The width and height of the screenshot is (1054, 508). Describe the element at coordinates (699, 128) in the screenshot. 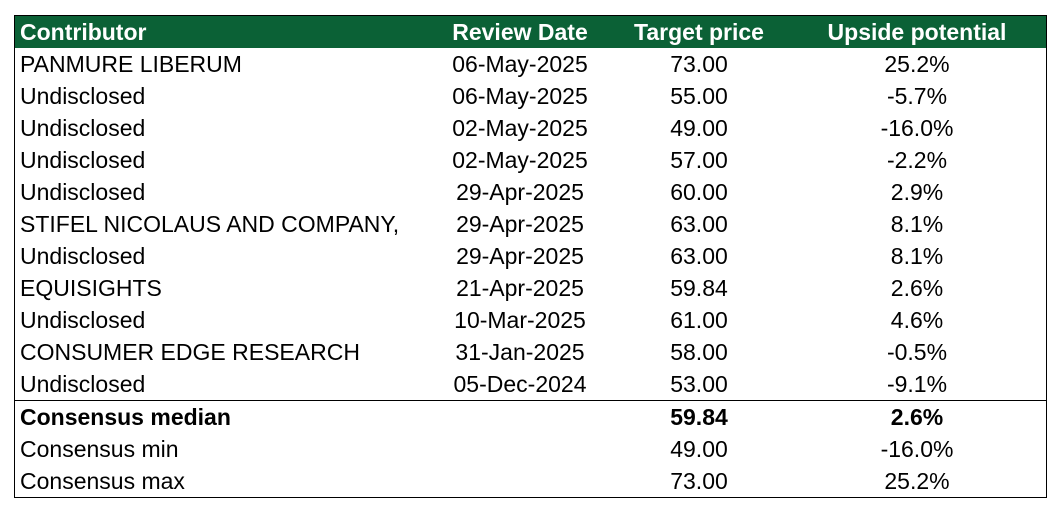

I see `target-price-cell: 49.00` at that location.